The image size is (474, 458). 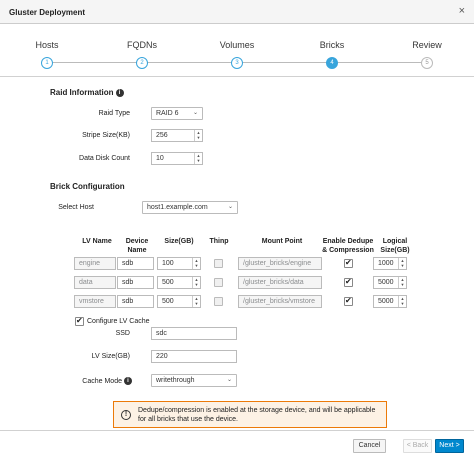 I want to click on wizard-step-volumes: Volumes 3, so click(x=237, y=51).